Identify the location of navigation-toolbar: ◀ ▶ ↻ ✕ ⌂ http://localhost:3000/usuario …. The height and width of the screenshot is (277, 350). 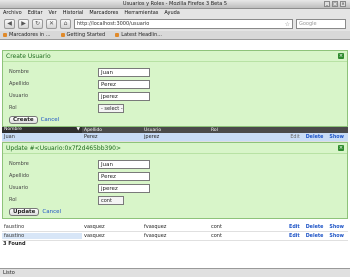
(175, 24).